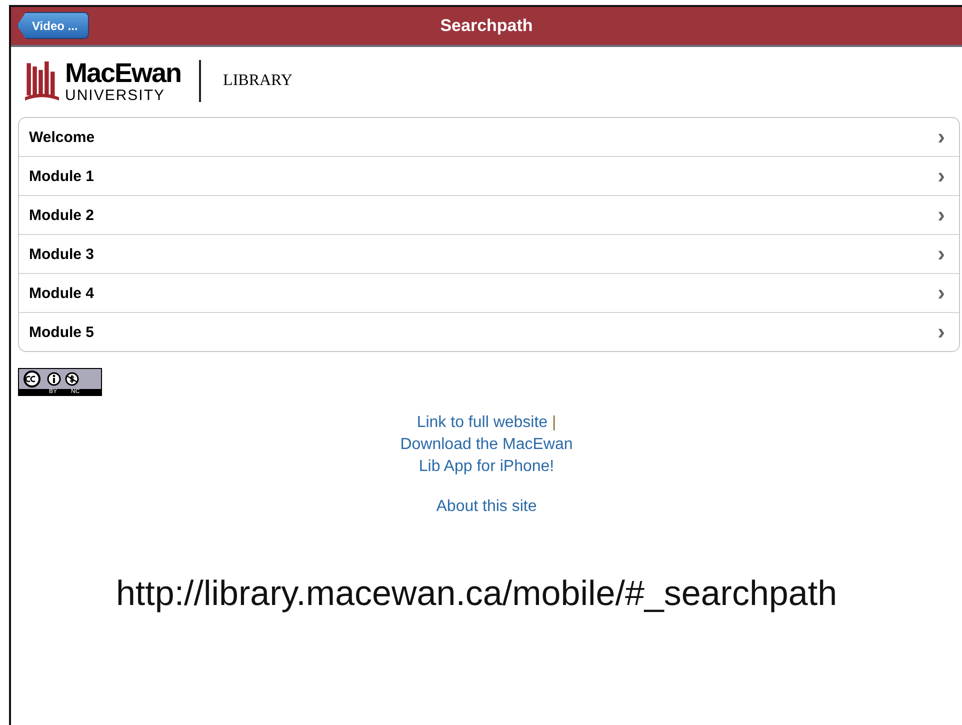 This screenshot has width=962, height=725. What do you see at coordinates (489, 292) in the screenshot?
I see `menu-item: Module 4 ›` at bounding box center [489, 292].